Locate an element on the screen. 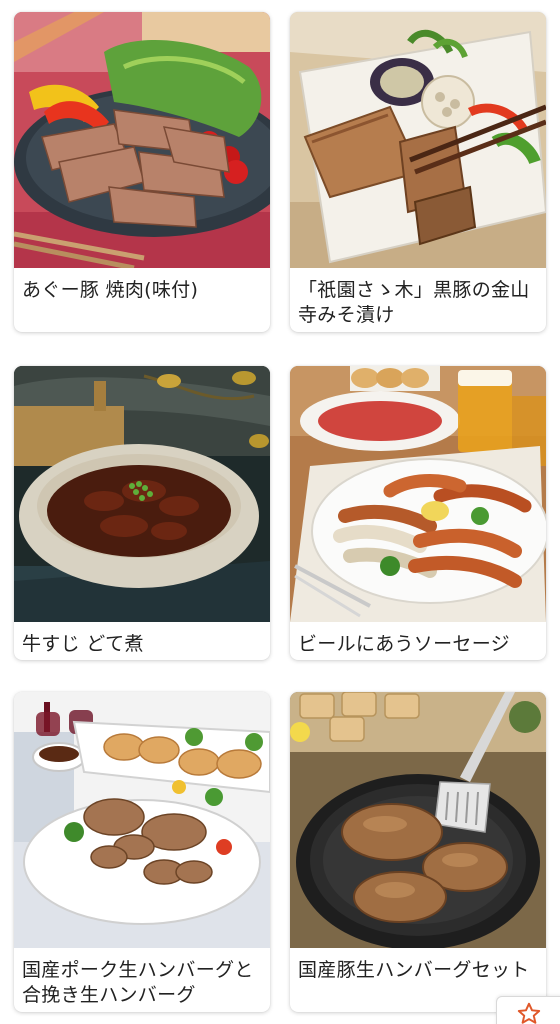  star-icon is located at coordinates (529, 1013).